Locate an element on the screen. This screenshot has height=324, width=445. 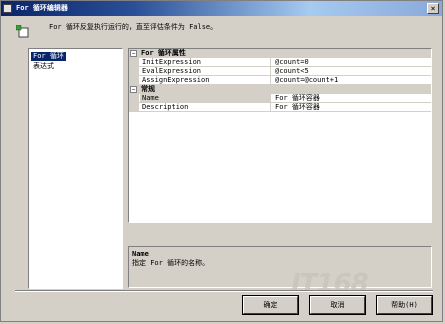
title-bar: For 循环编辑器 × is located at coordinates (221, 8).